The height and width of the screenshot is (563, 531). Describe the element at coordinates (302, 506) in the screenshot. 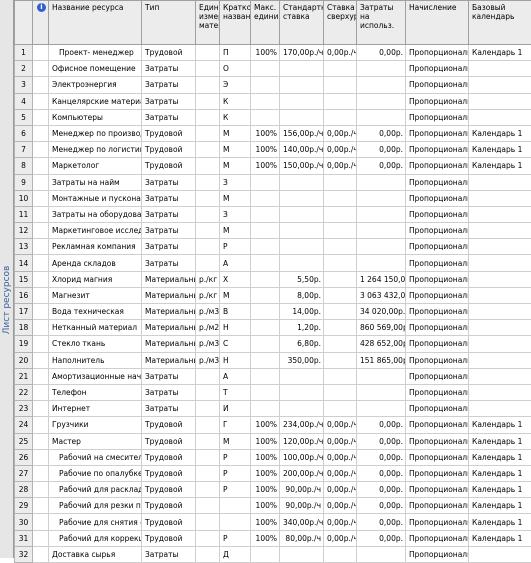

I see `cell-std-rate: 90,00р./ч` at that location.